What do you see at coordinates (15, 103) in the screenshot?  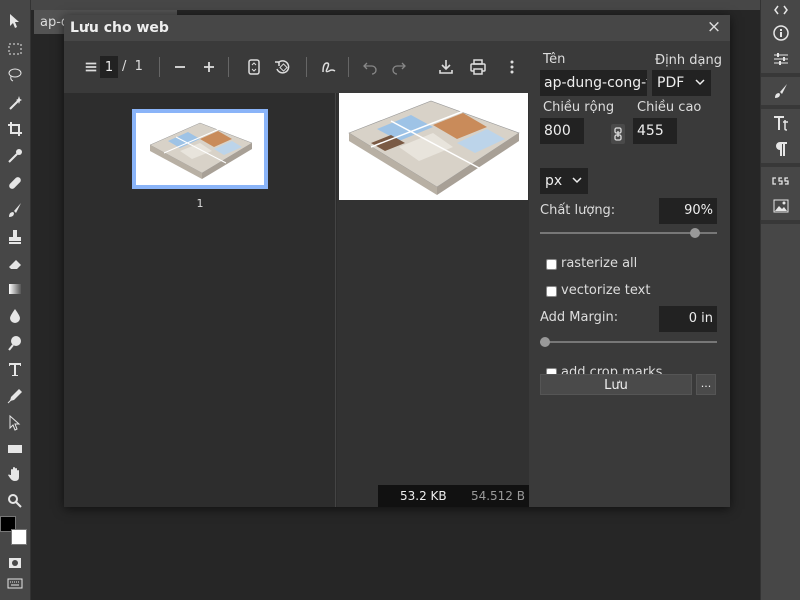 I see `magic-wand-icon` at bounding box center [15, 103].